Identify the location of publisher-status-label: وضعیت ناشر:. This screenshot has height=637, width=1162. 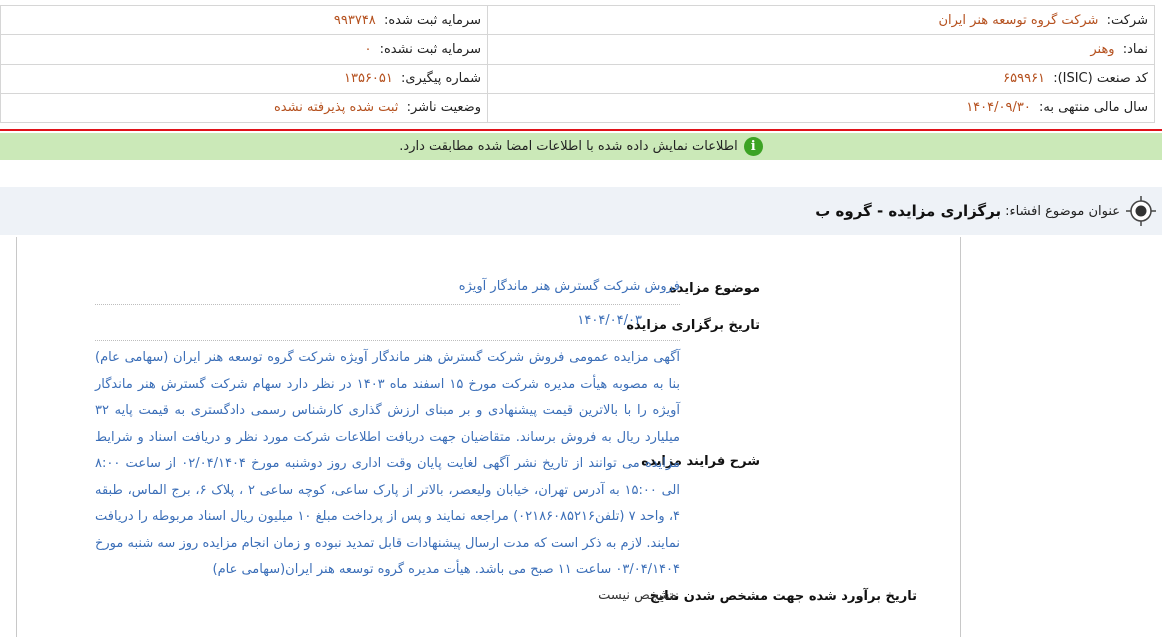
(443, 108).